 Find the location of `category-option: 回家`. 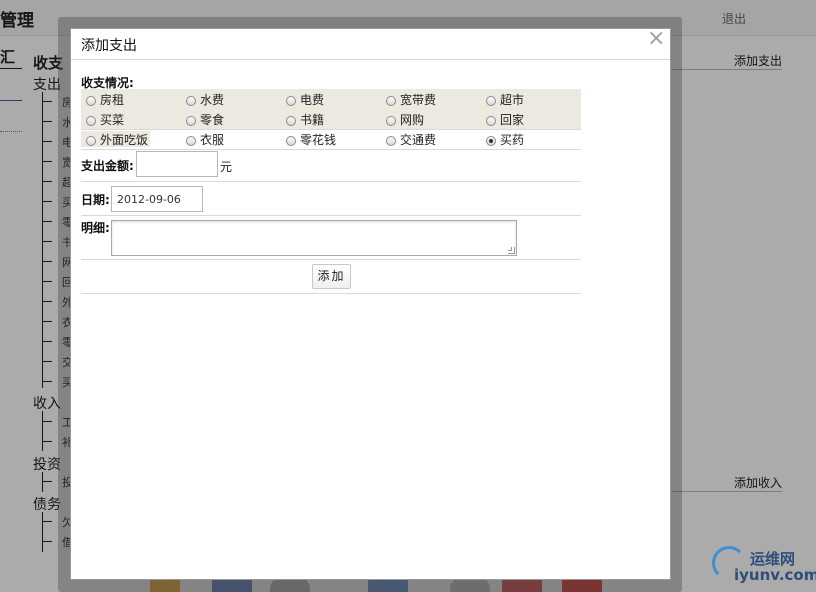

category-option: 回家 is located at coordinates (505, 119).